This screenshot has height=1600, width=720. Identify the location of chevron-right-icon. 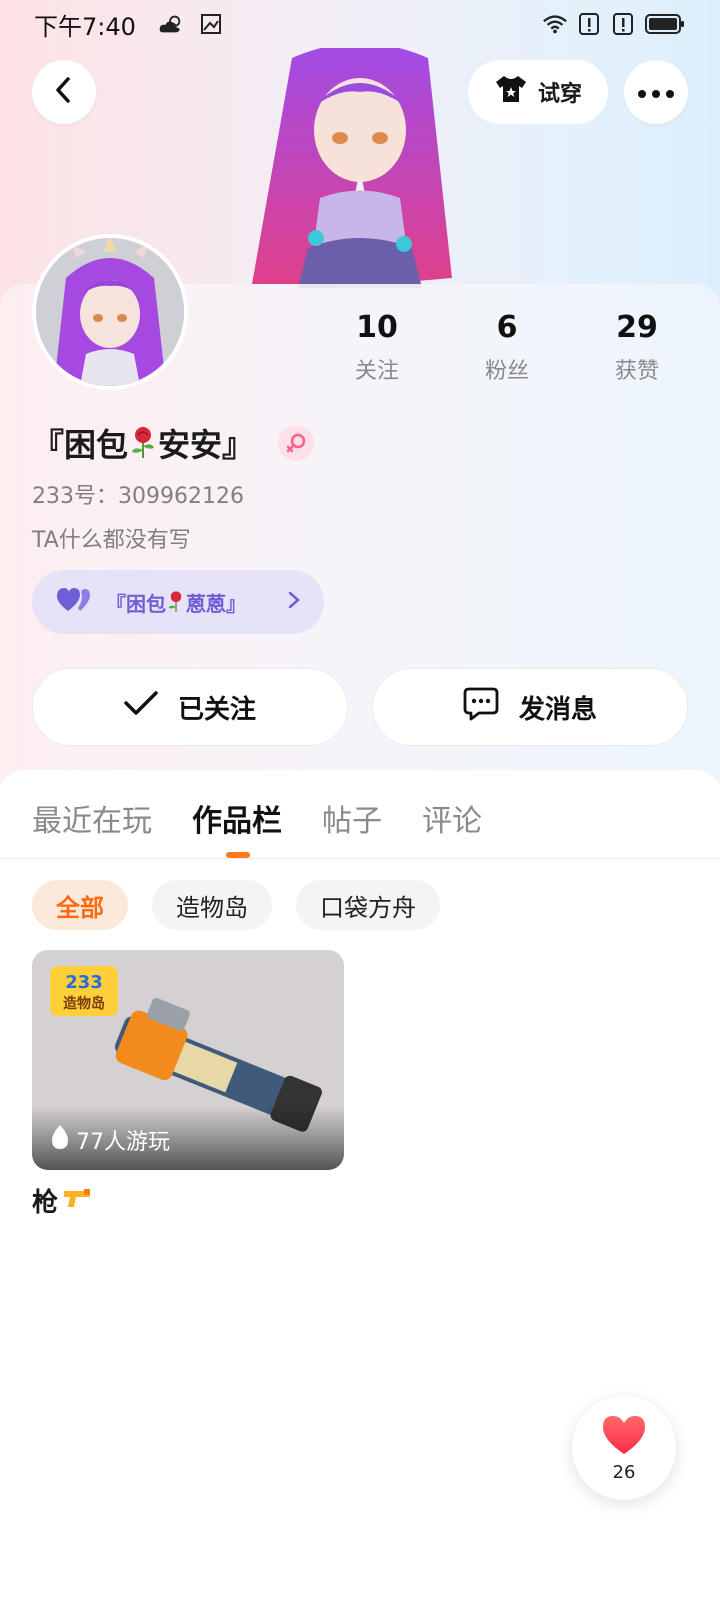
(294, 602).